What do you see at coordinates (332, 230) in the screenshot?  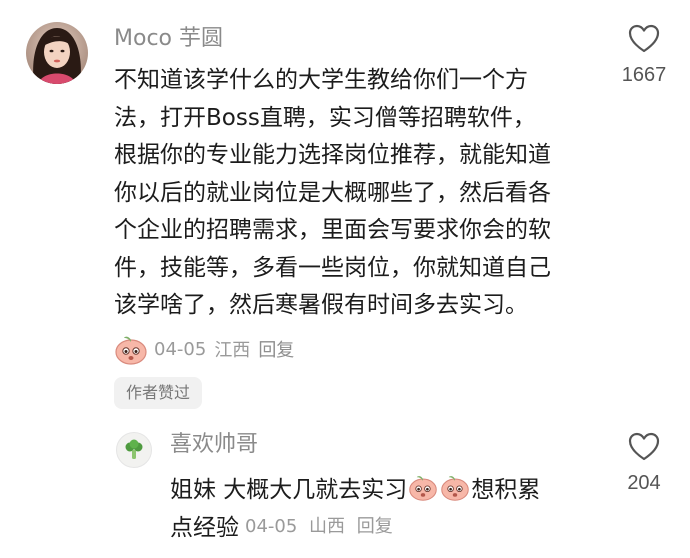 I see `comment-line: 个企业的招聘需求，里面会写要求你会的软` at bounding box center [332, 230].